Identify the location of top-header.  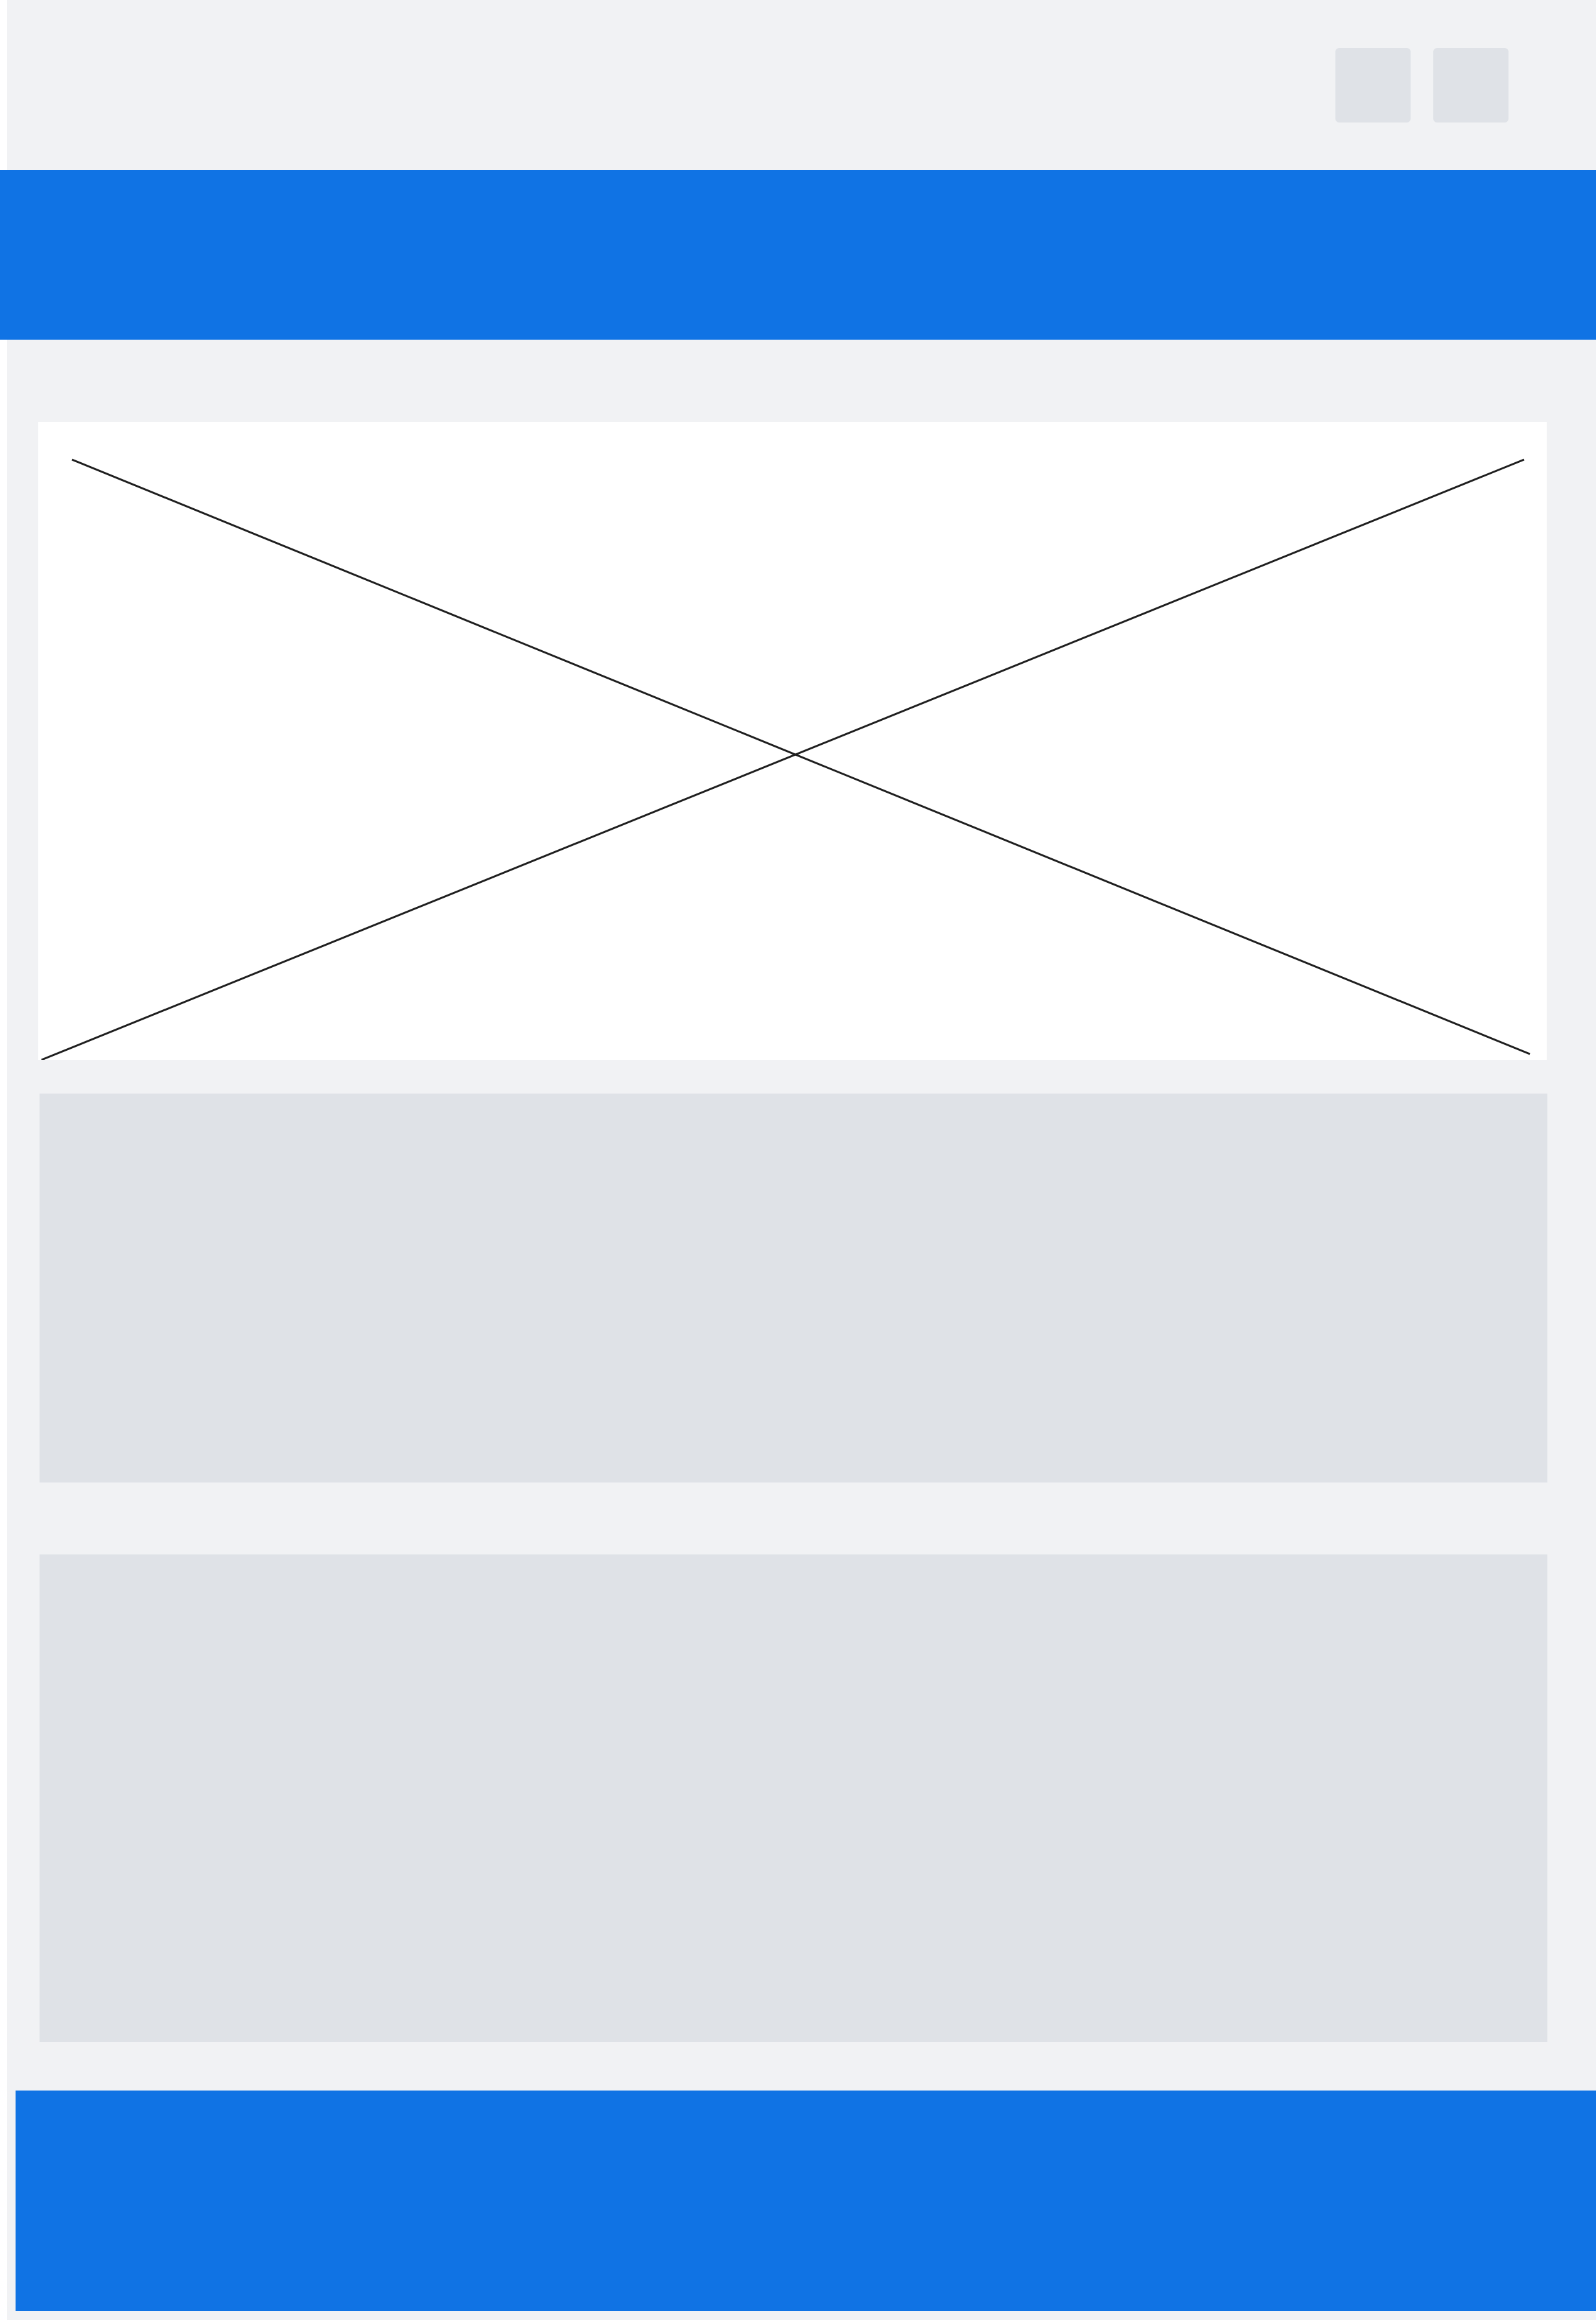
(801, 85).